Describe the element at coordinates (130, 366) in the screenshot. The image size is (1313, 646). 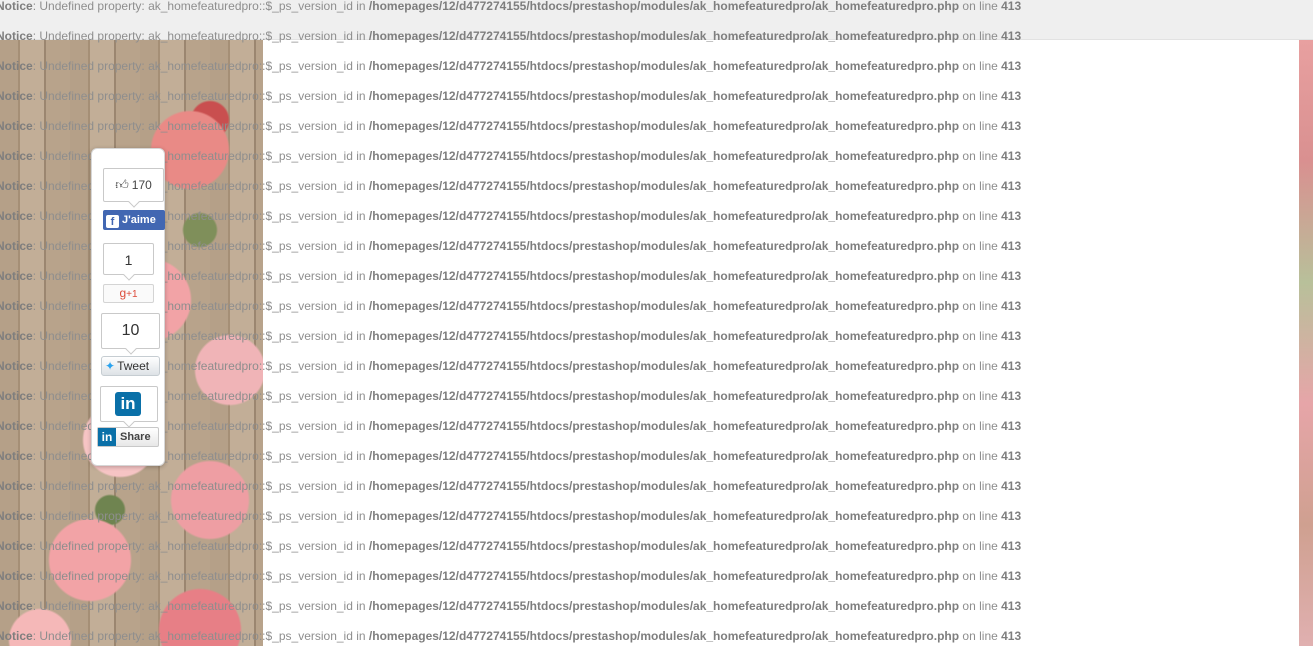
I see `tweet-button: ✦ Tweet` at that location.